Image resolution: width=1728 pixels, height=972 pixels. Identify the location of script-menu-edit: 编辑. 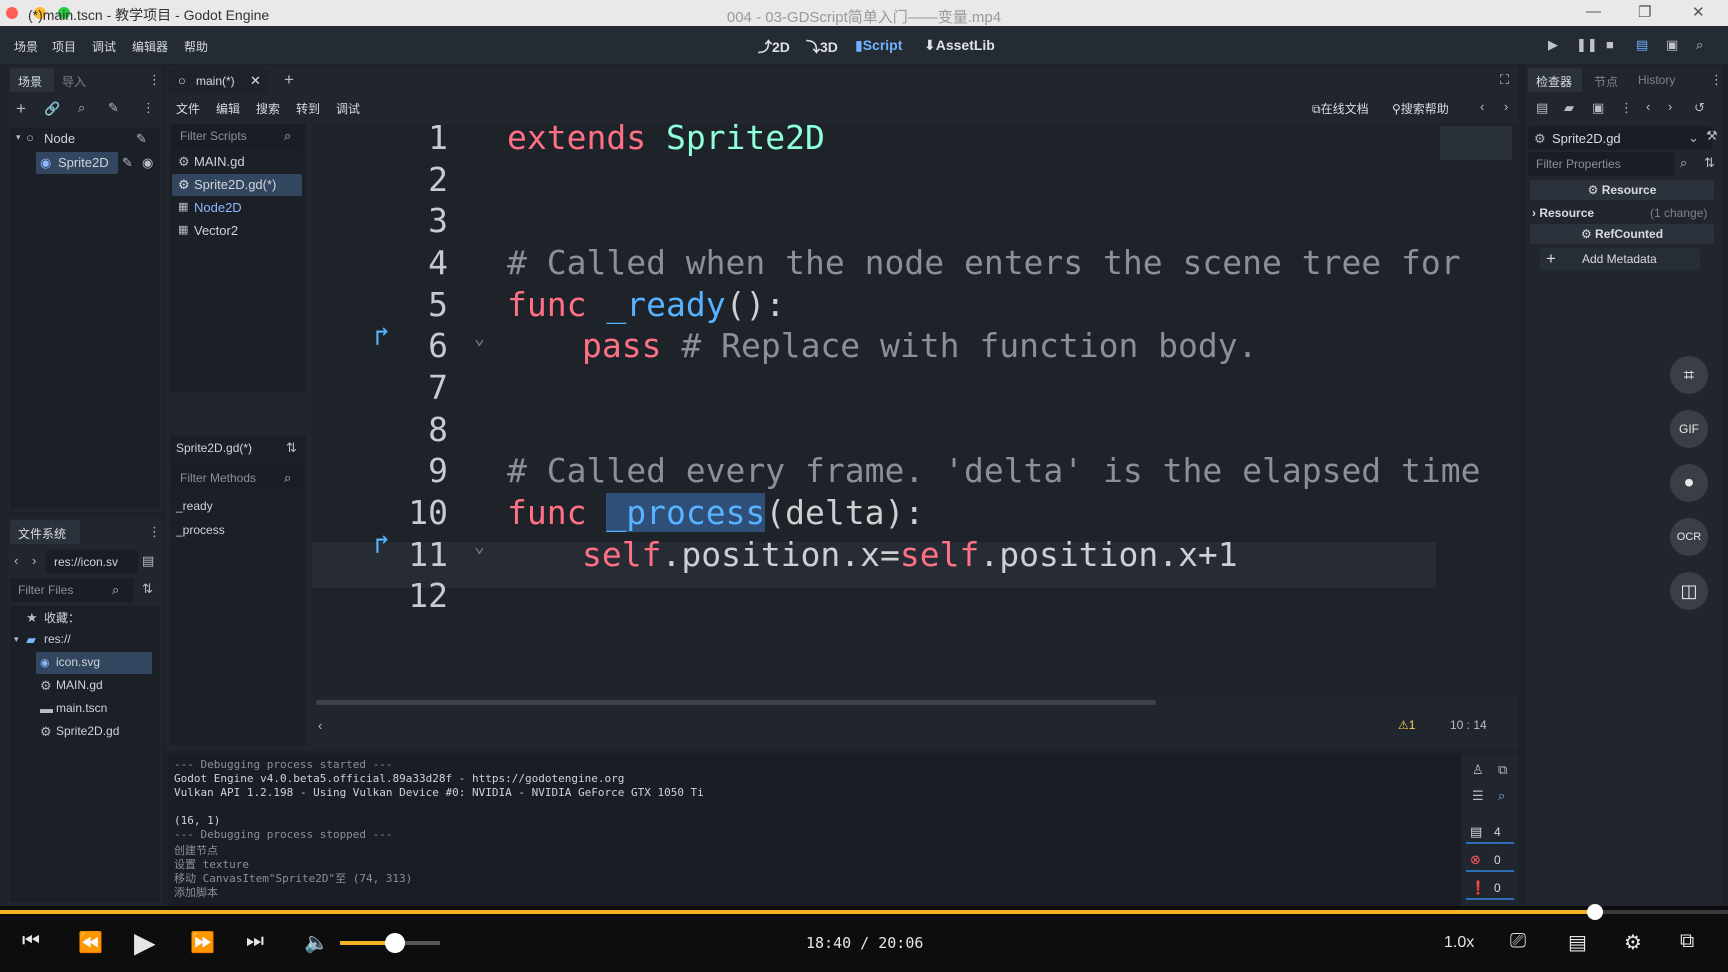
(228, 108).